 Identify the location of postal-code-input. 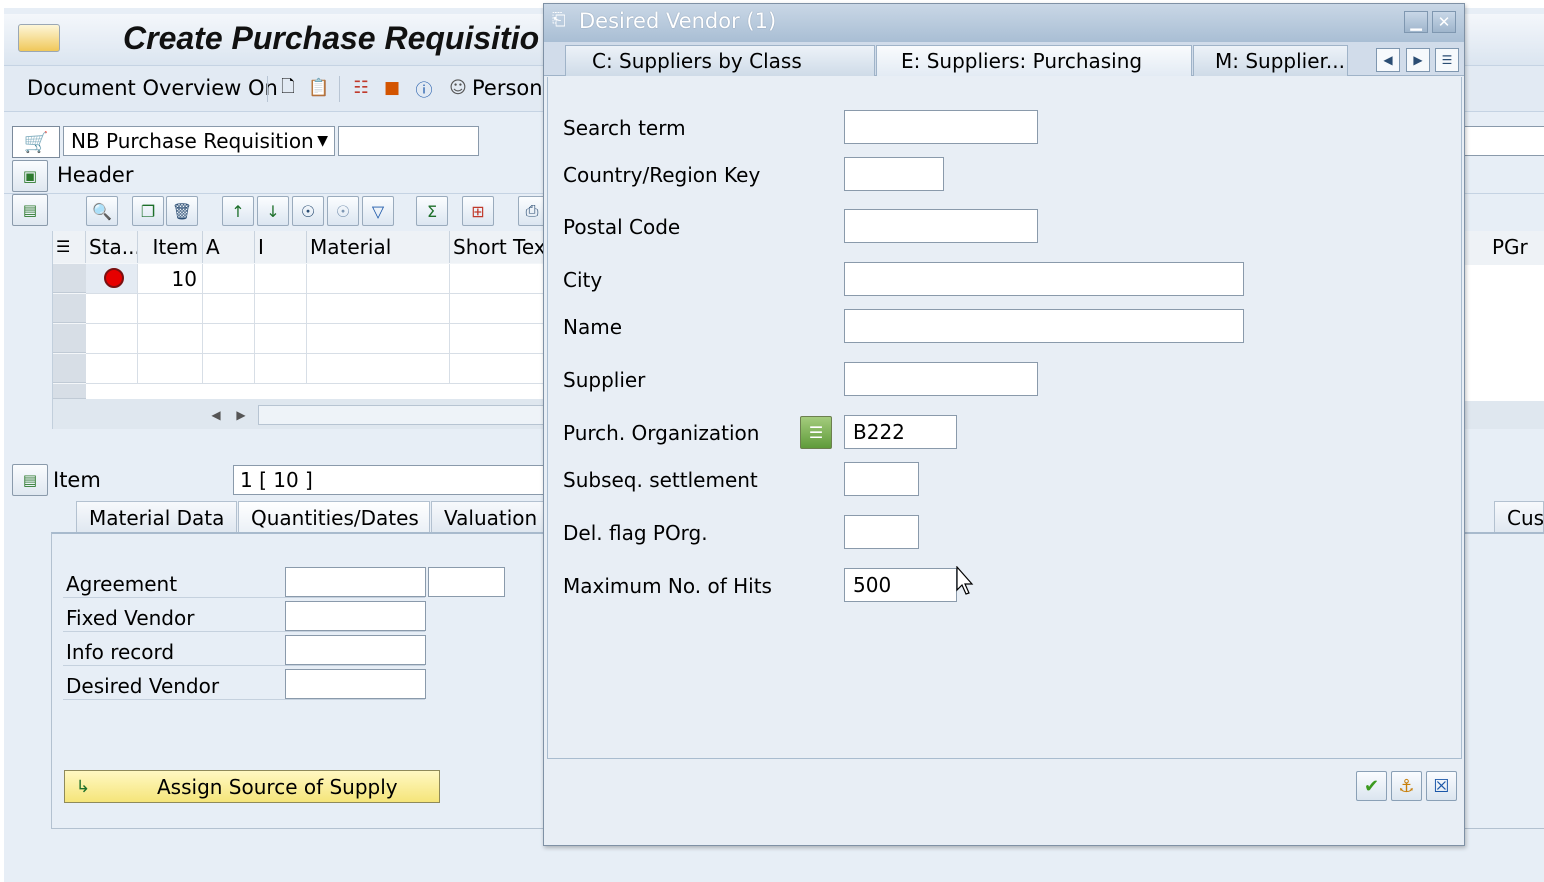
(941, 226).